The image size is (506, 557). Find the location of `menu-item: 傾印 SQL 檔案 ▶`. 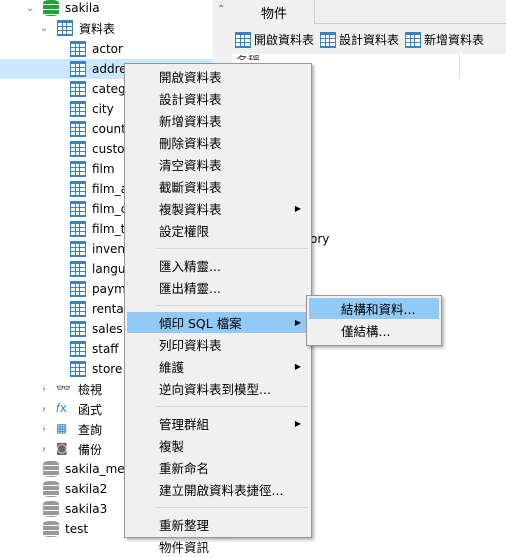

menu-item: 傾印 SQL 檔案 ▶ is located at coordinates (218, 322).